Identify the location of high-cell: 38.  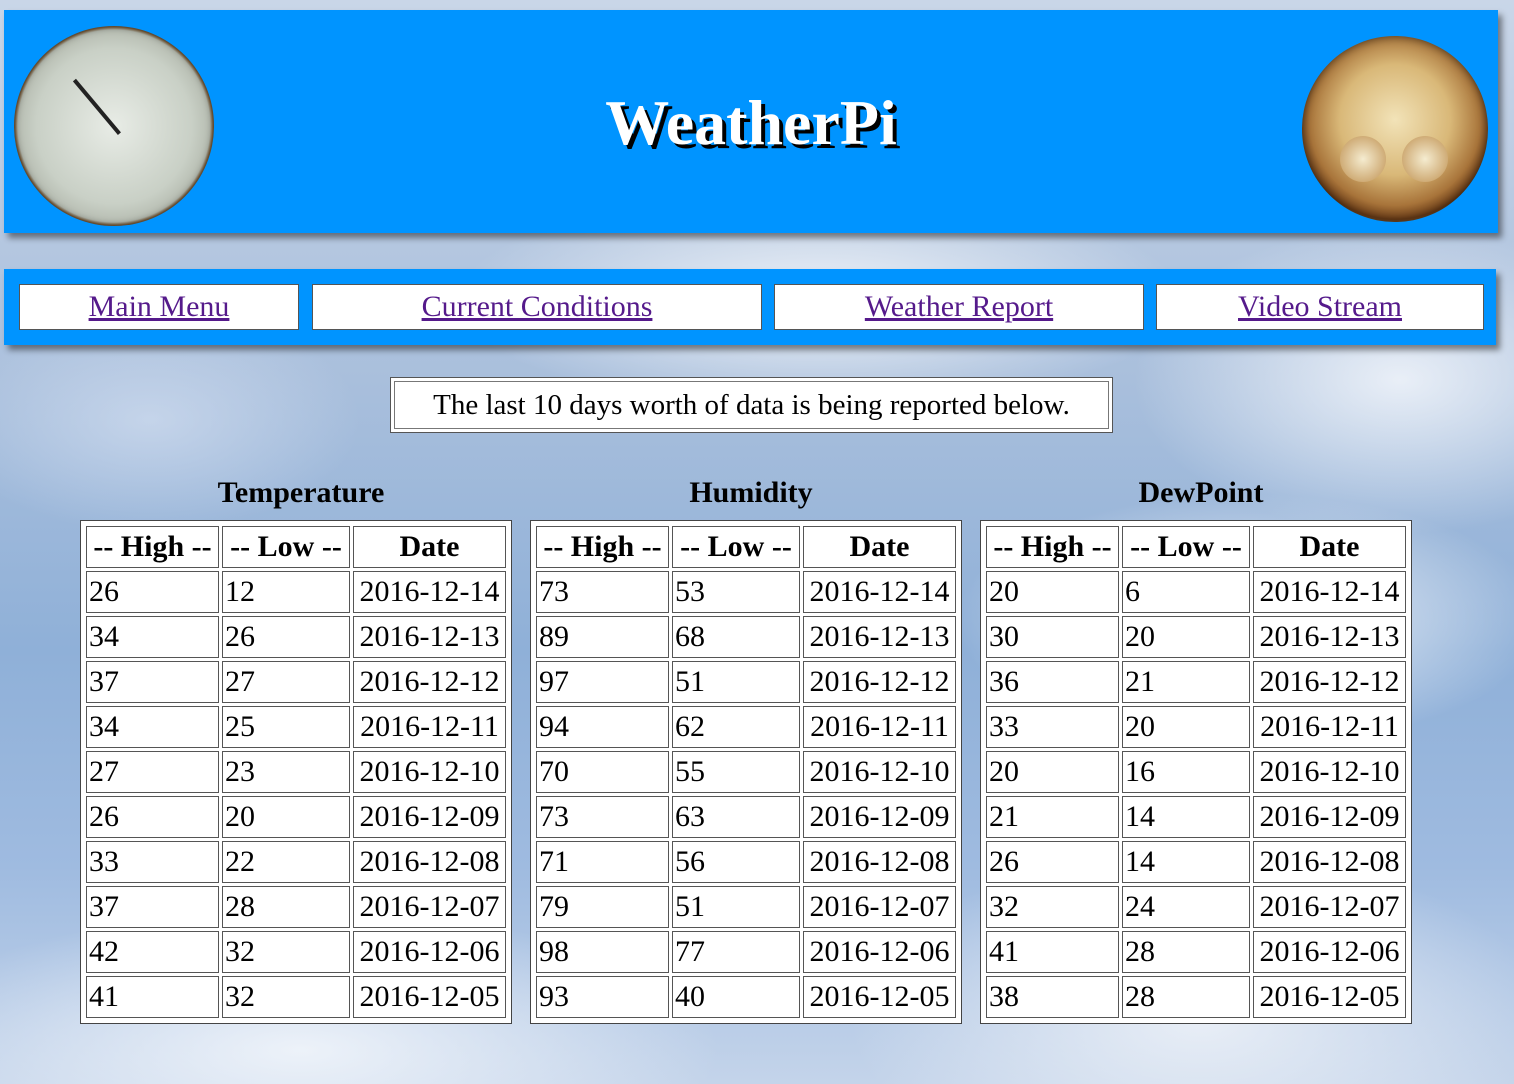
(1052, 997).